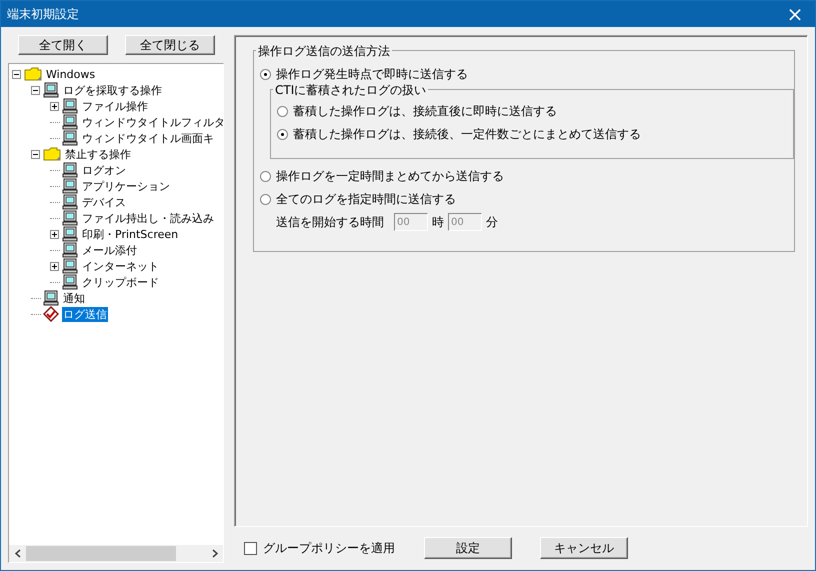  Describe the element at coordinates (330, 222) in the screenshot. I see `time-label: 送信を開始する時間` at that location.